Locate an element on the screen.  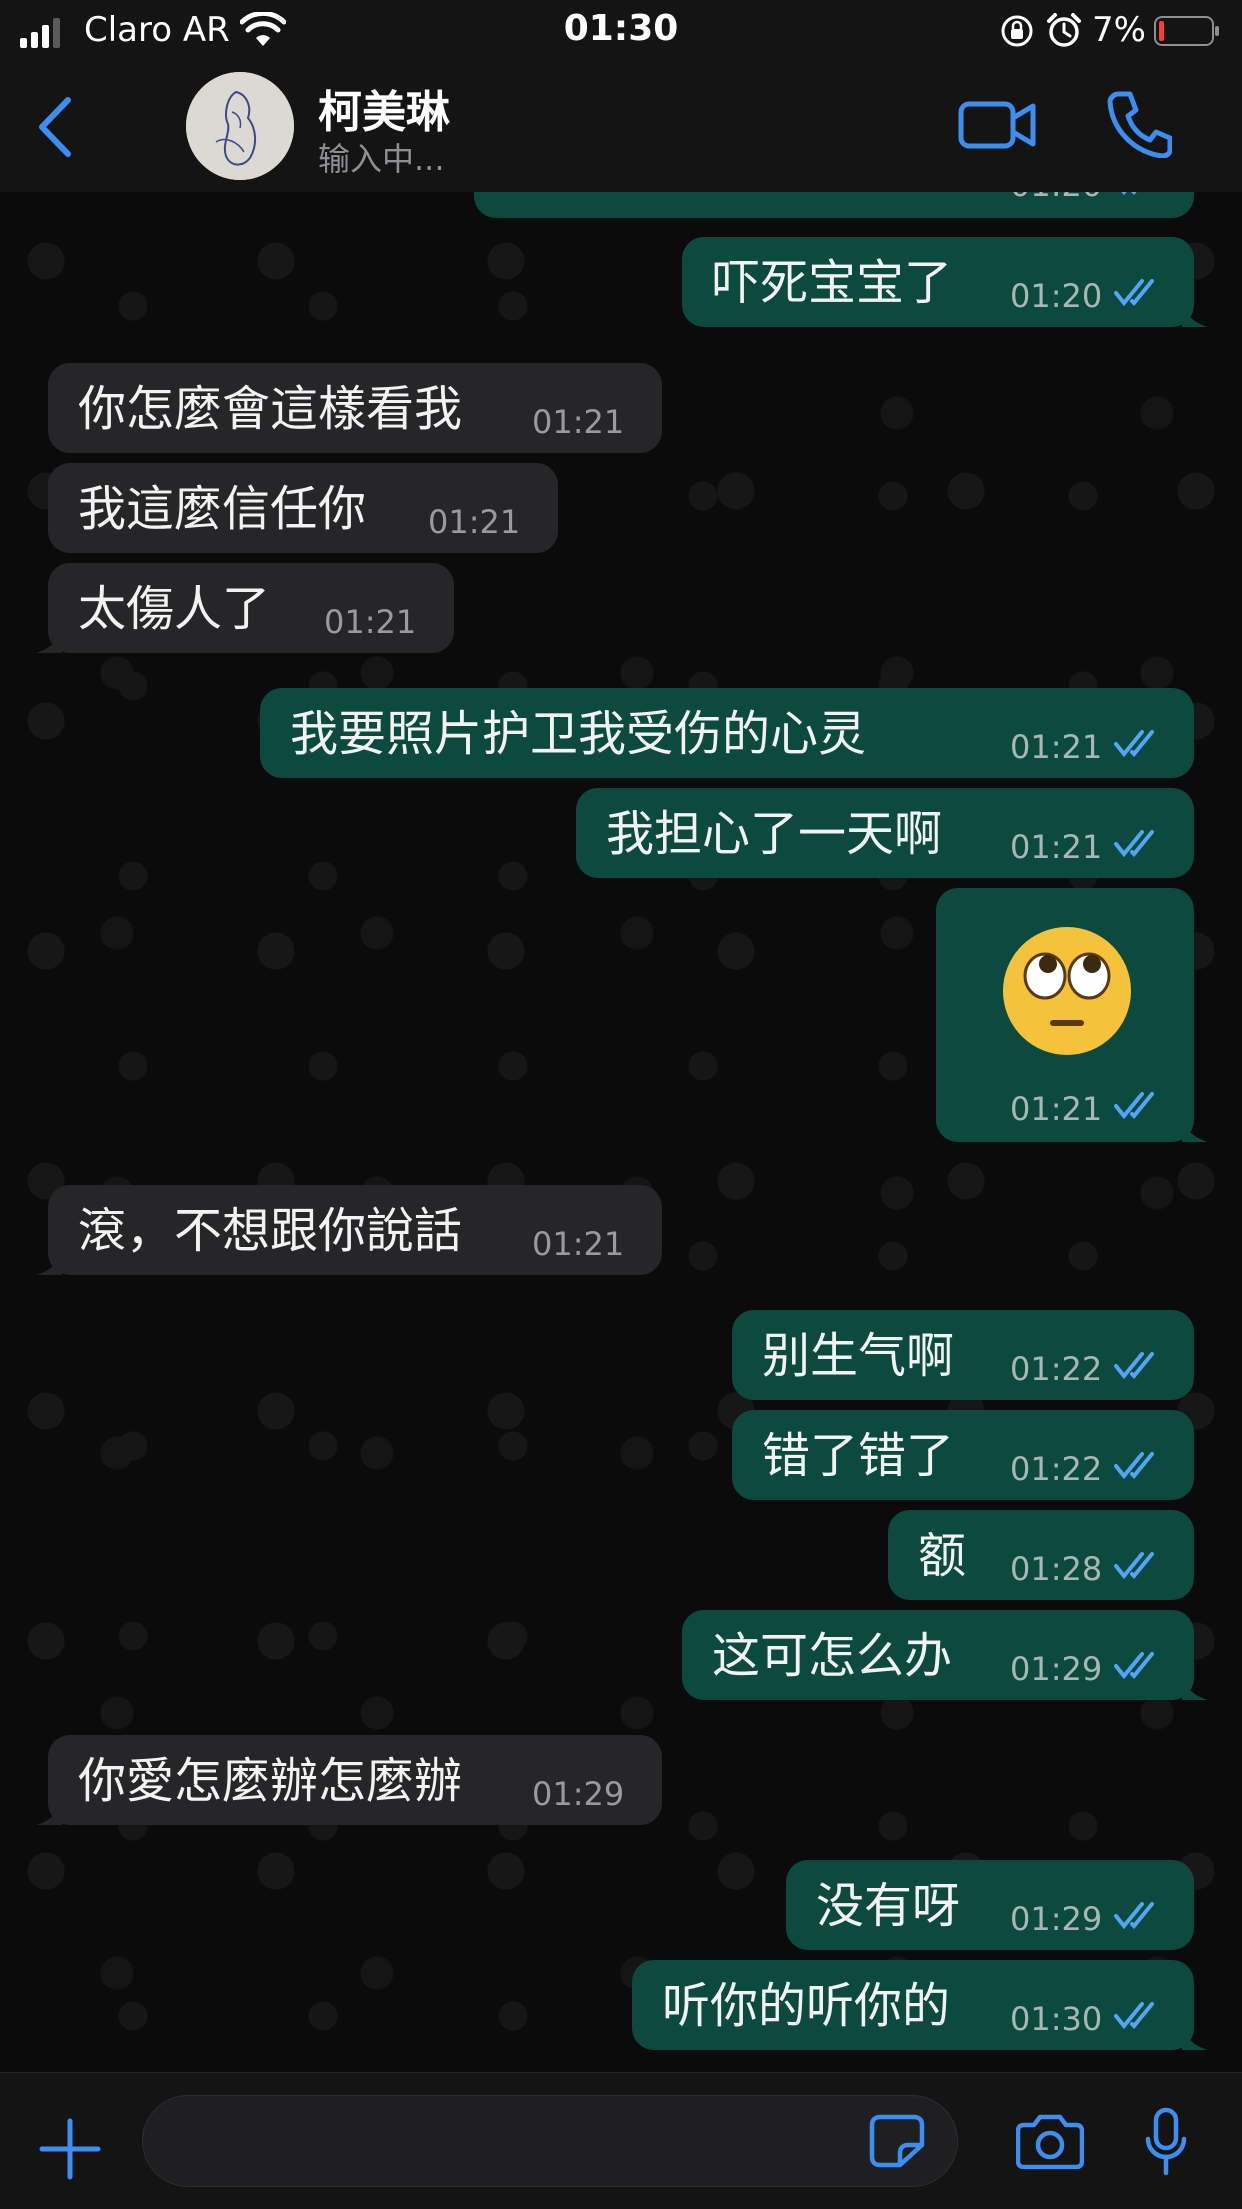
message-text: 别生气啊 is located at coordinates (858, 1356).